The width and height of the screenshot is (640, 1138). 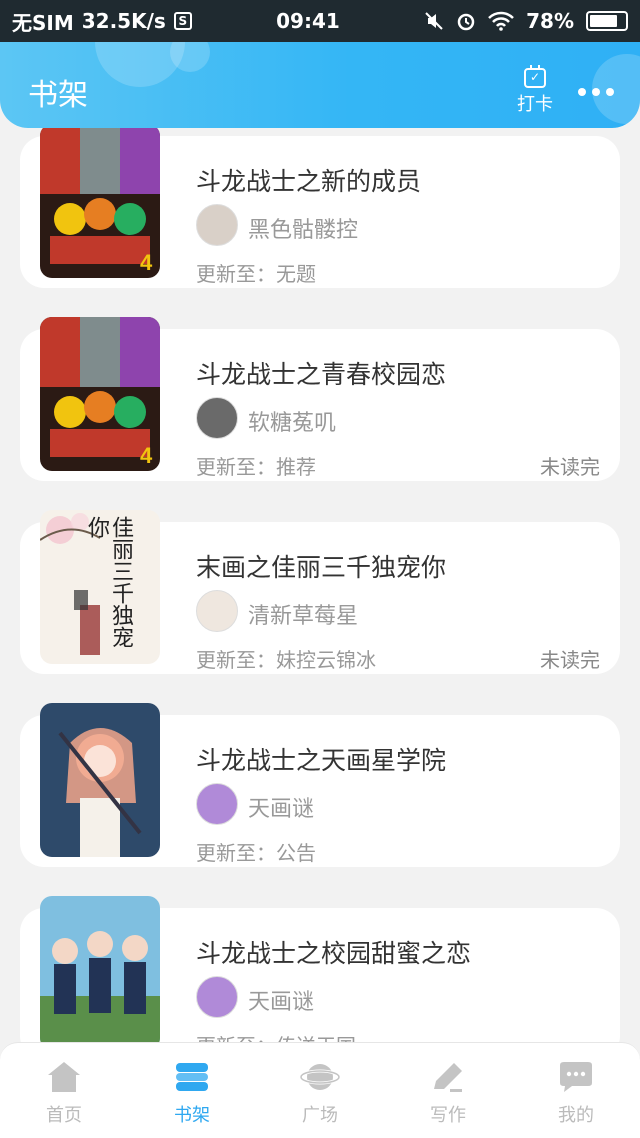 What do you see at coordinates (448, 1115) in the screenshot?
I see `tab-label: 写作` at bounding box center [448, 1115].